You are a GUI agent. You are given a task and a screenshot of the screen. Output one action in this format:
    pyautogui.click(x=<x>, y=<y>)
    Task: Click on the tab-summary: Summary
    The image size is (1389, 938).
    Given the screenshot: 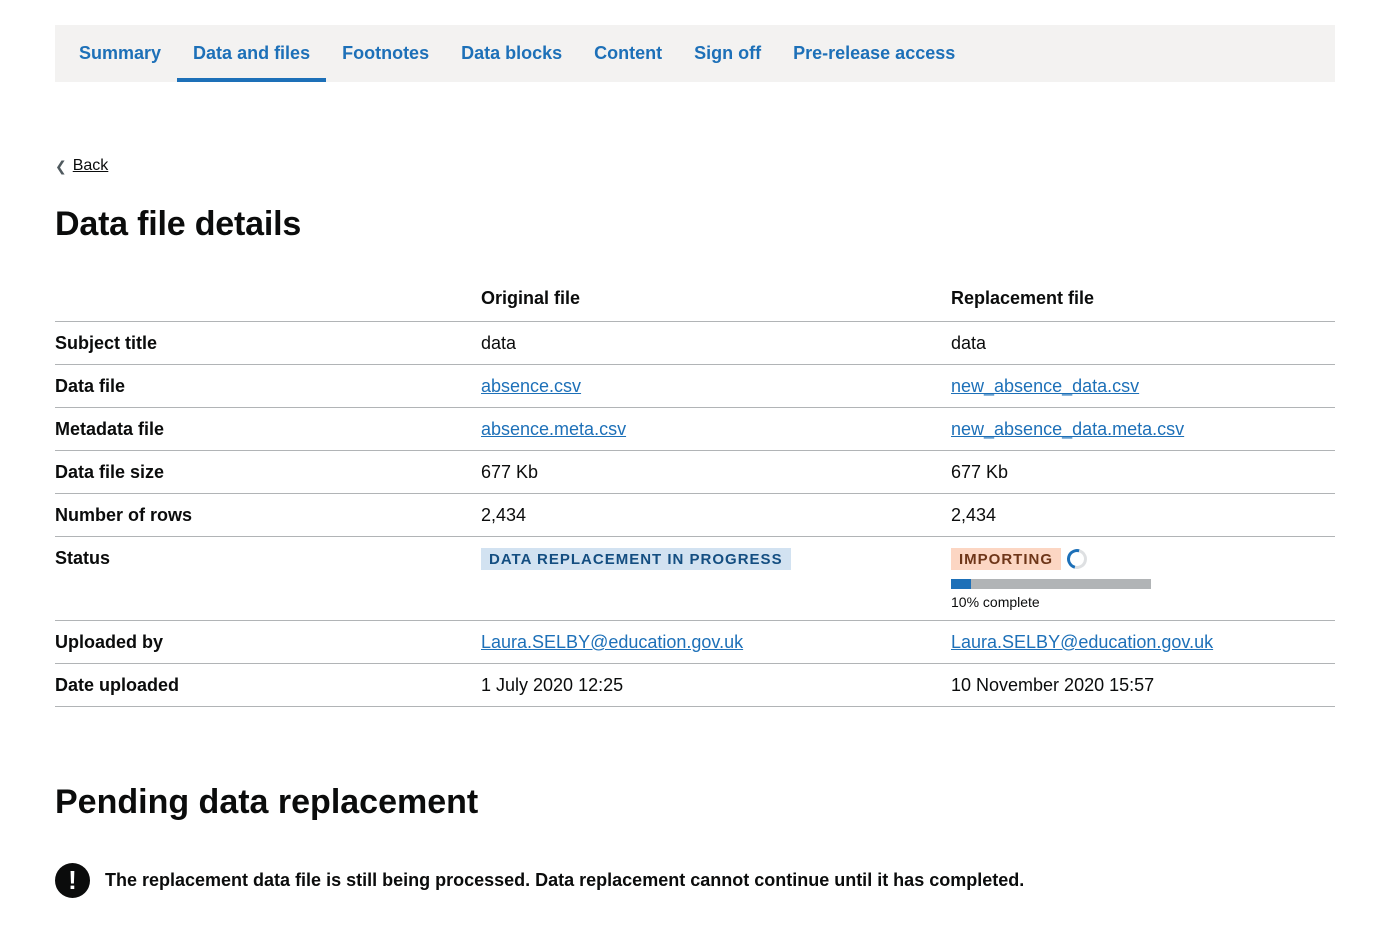 What is the action you would take?
    pyautogui.click(x=120, y=53)
    